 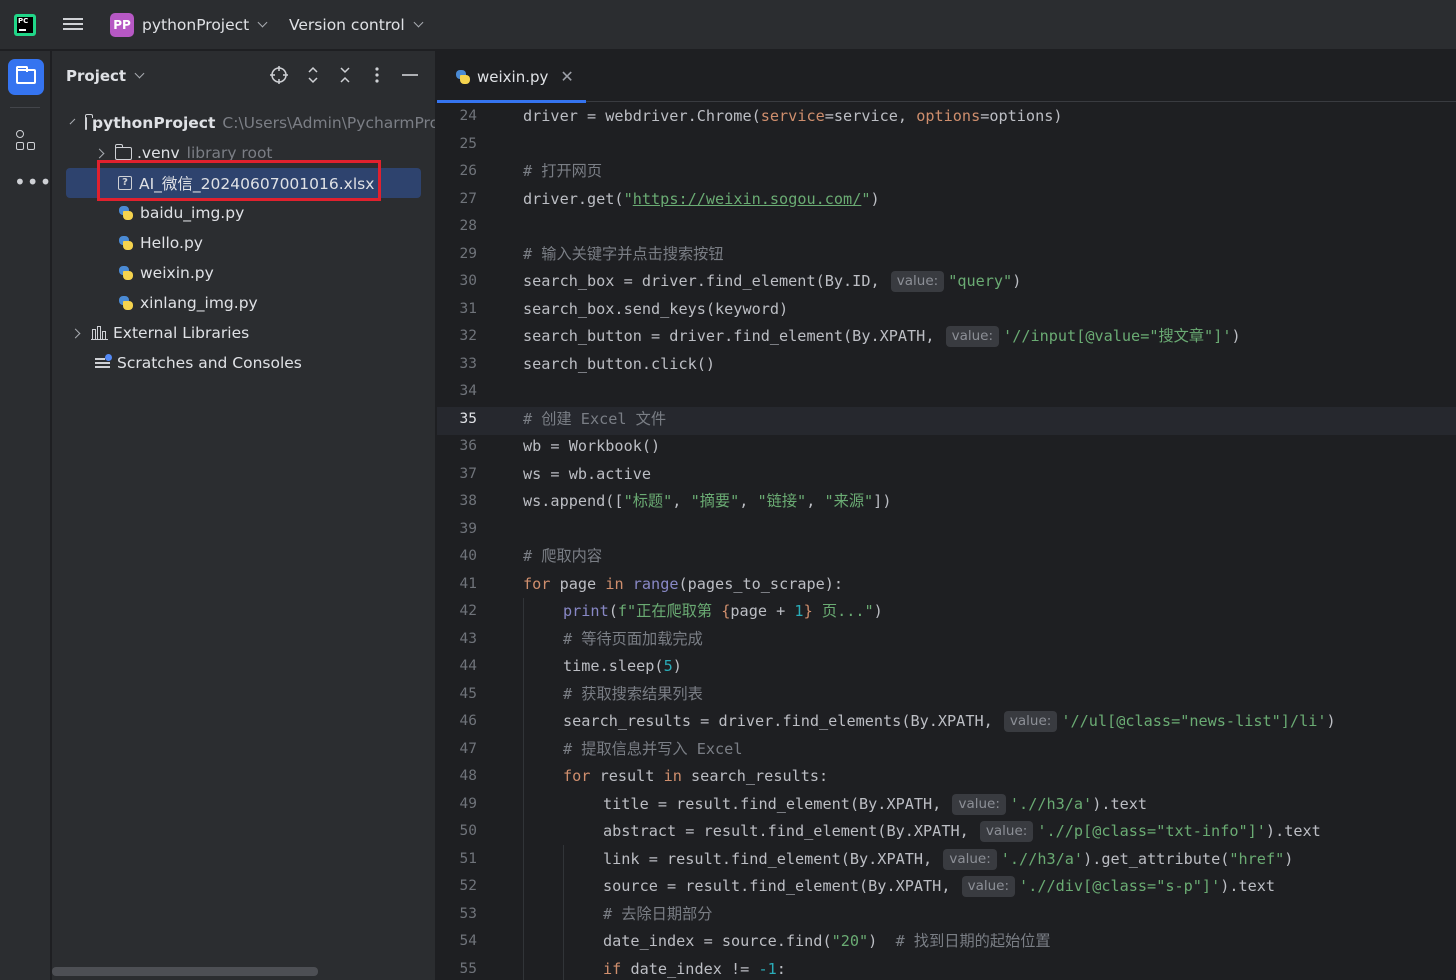 What do you see at coordinates (723, 612) in the screenshot?
I see `code-line-42: print(f"正在爬取第 {page + 1} 页...")` at bounding box center [723, 612].